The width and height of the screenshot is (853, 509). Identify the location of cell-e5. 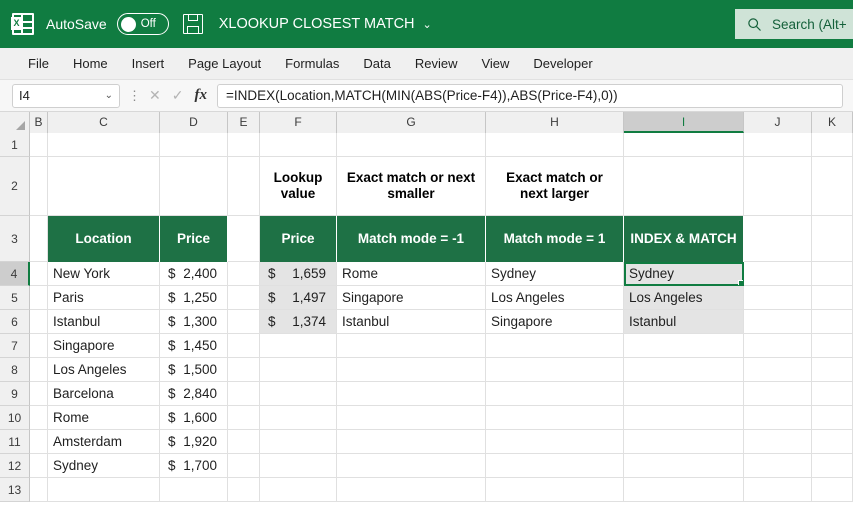
(244, 298).